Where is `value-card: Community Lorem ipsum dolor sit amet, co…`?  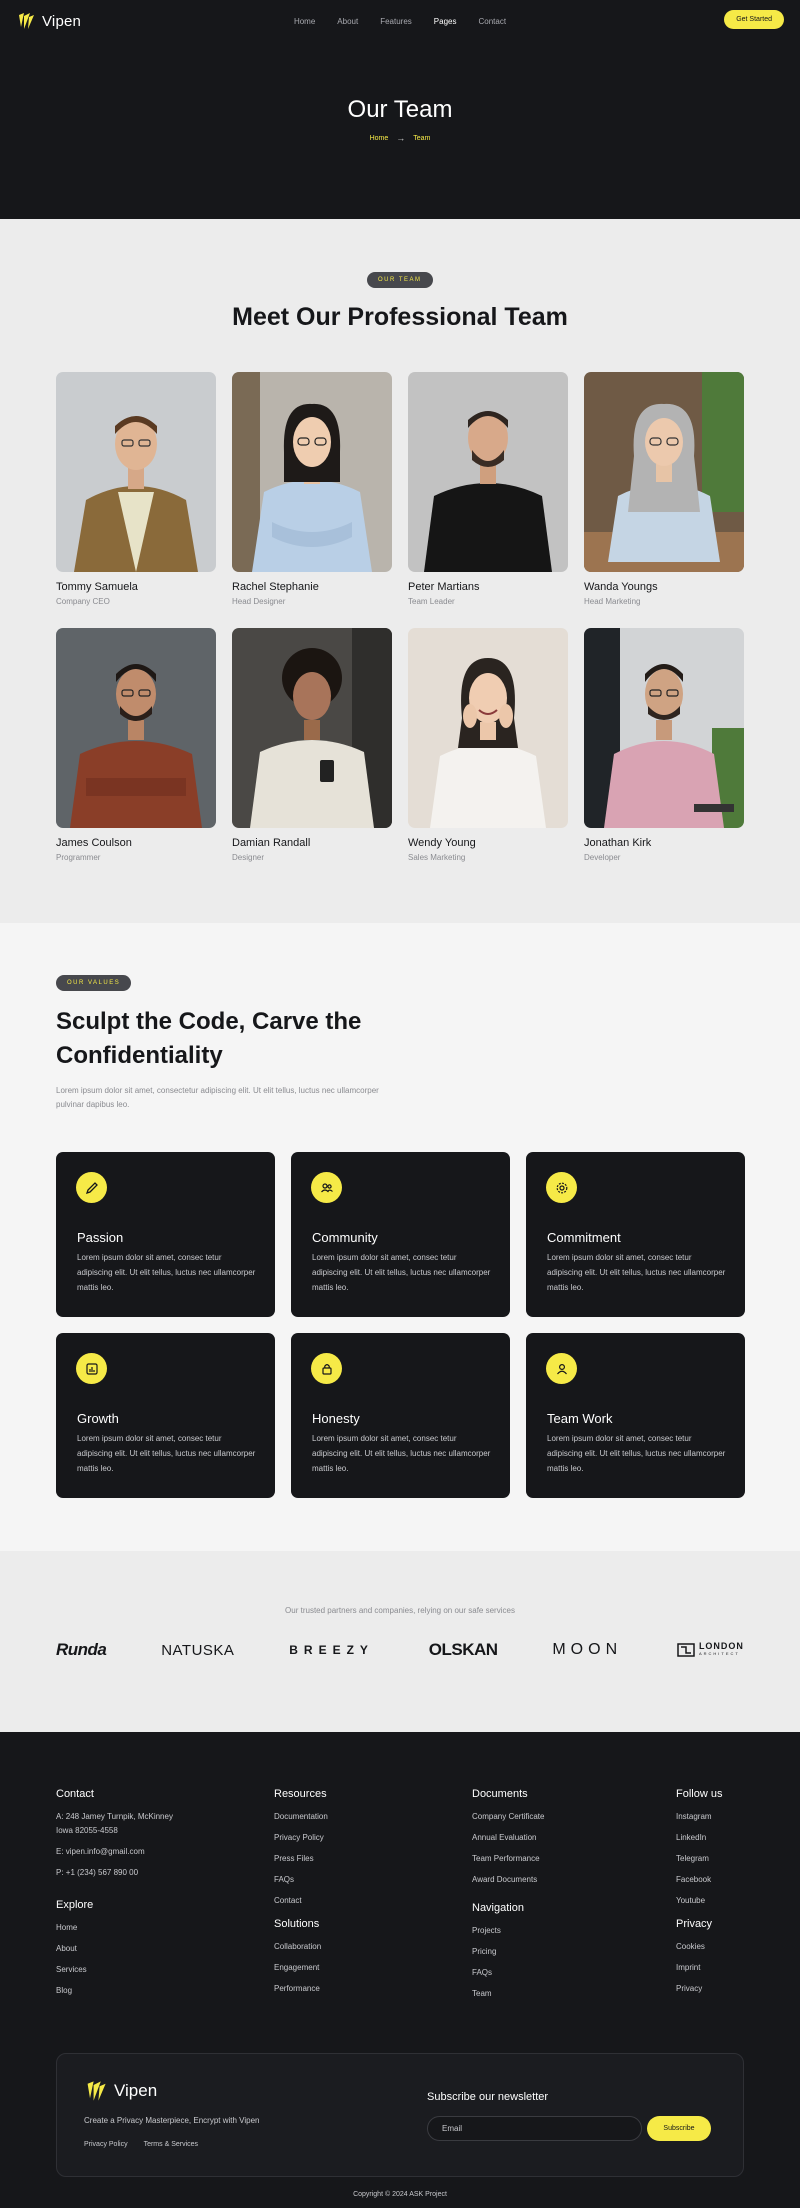
value-card: Community Lorem ipsum dolor sit amet, co… is located at coordinates (400, 1234).